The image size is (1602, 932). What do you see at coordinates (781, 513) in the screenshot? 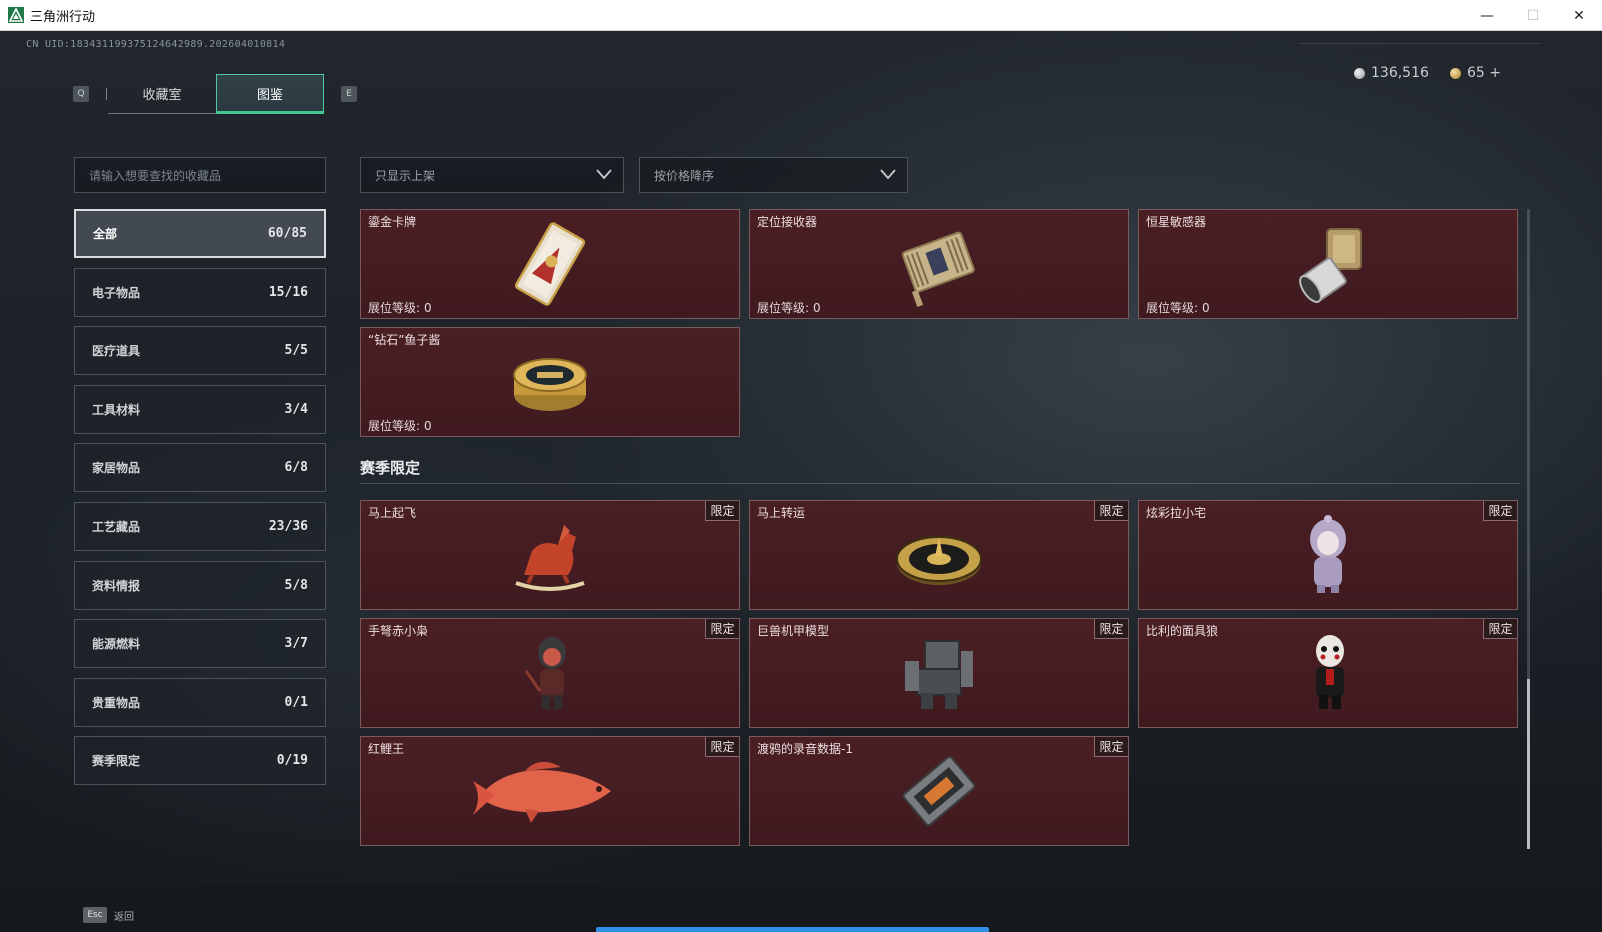
I see `item-name: 马上转运` at bounding box center [781, 513].